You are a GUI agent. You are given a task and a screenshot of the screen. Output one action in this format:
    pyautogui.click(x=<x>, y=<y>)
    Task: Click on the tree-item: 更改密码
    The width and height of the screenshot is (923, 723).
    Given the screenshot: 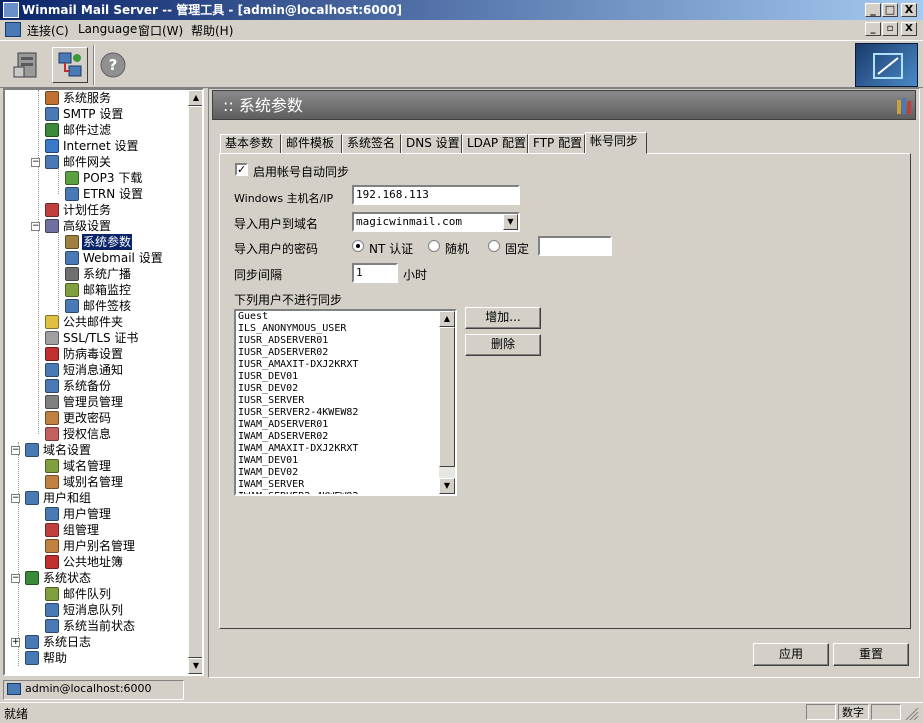 What is the action you would take?
    pyautogui.click(x=96, y=418)
    